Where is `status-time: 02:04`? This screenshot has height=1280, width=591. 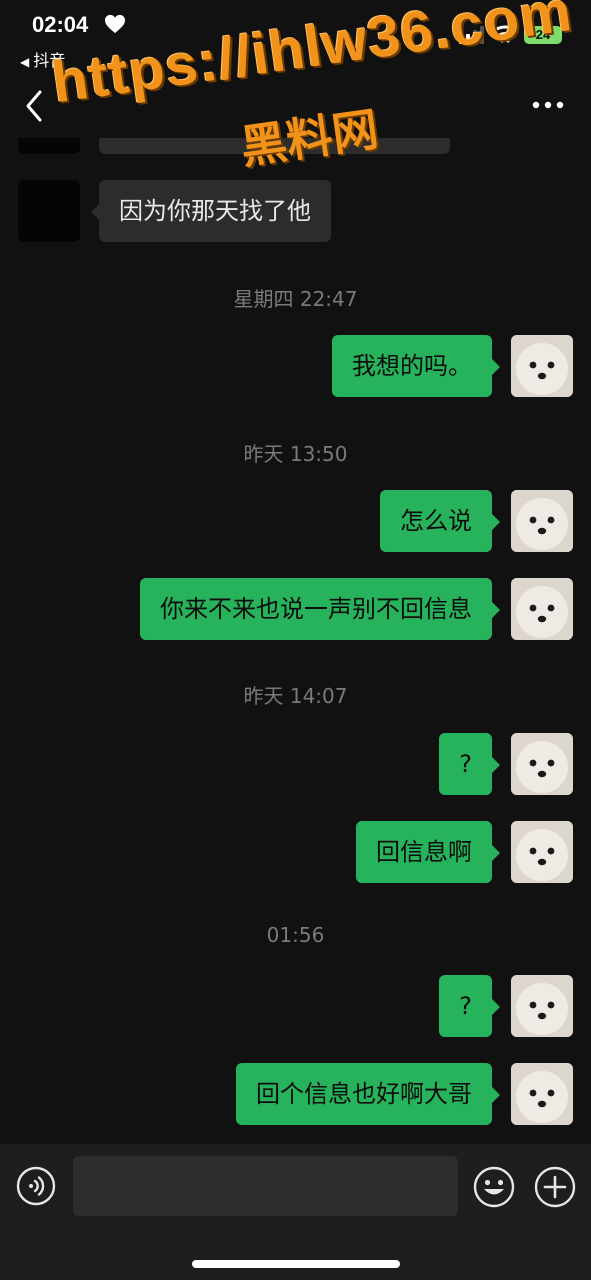
status-time: 02:04 is located at coordinates (60, 24).